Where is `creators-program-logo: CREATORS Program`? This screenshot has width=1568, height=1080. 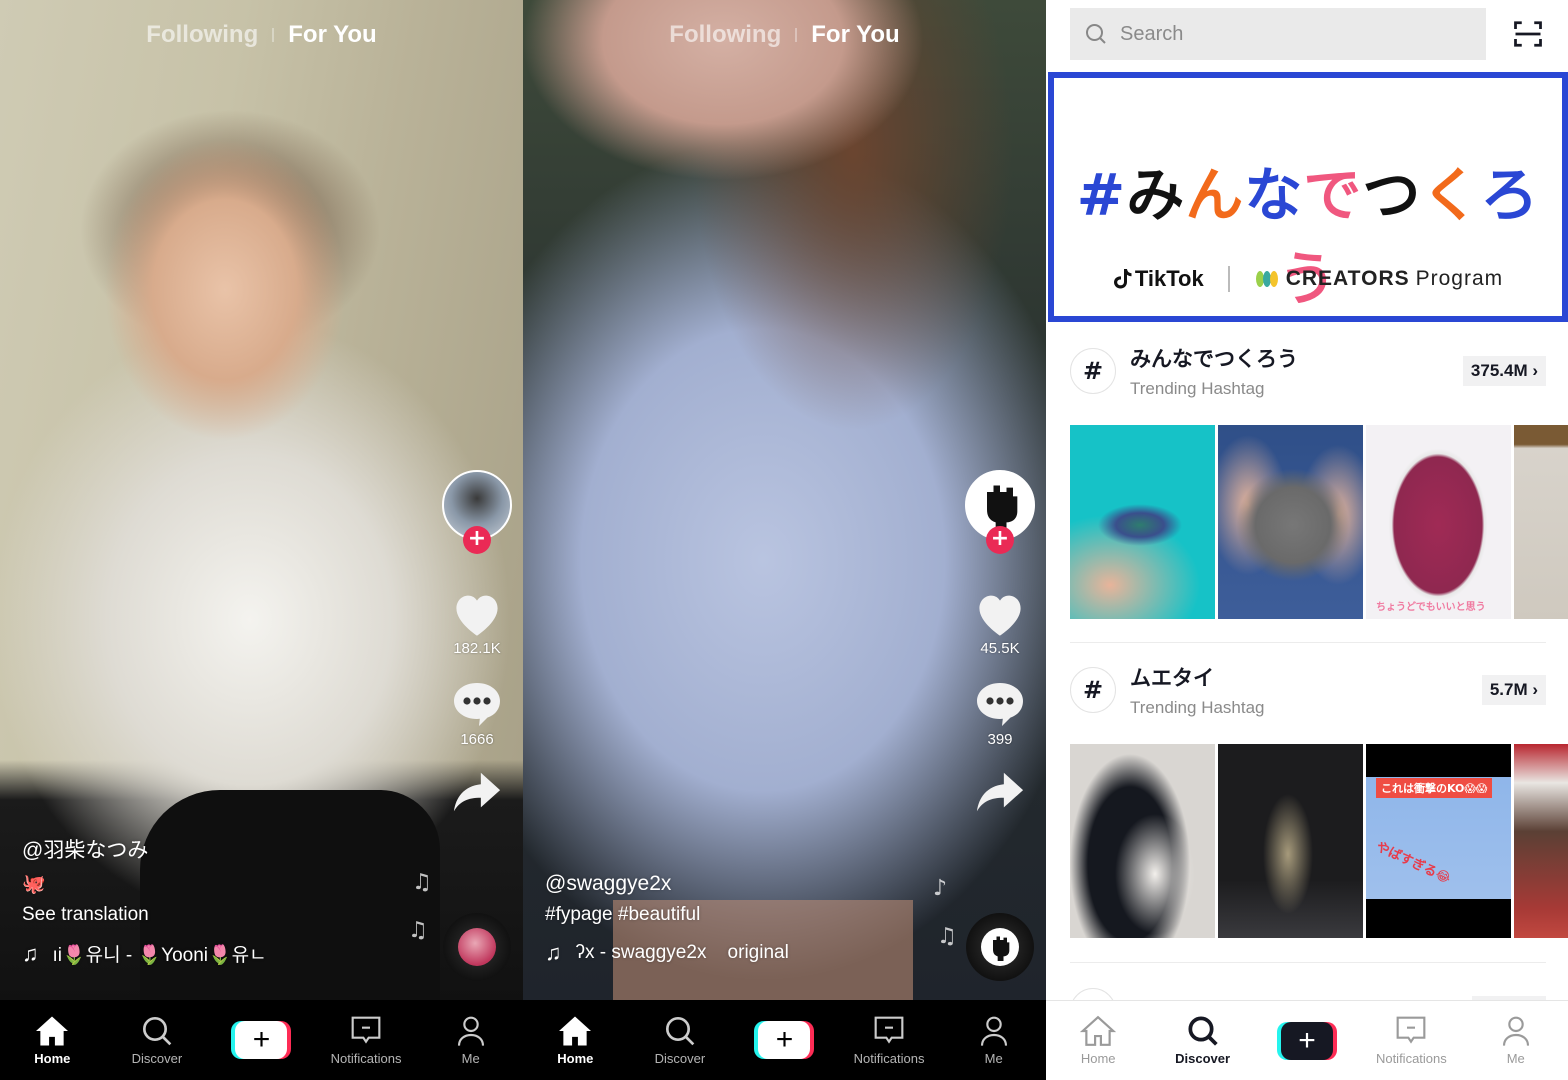 creators-program-logo: CREATORS Program is located at coordinates (1378, 279).